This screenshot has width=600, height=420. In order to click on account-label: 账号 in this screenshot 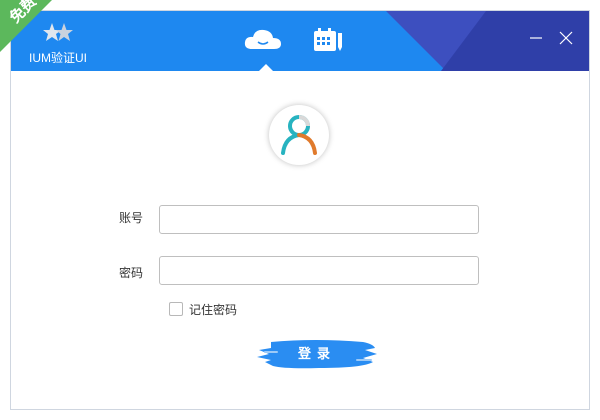, I will do `click(131, 218)`.